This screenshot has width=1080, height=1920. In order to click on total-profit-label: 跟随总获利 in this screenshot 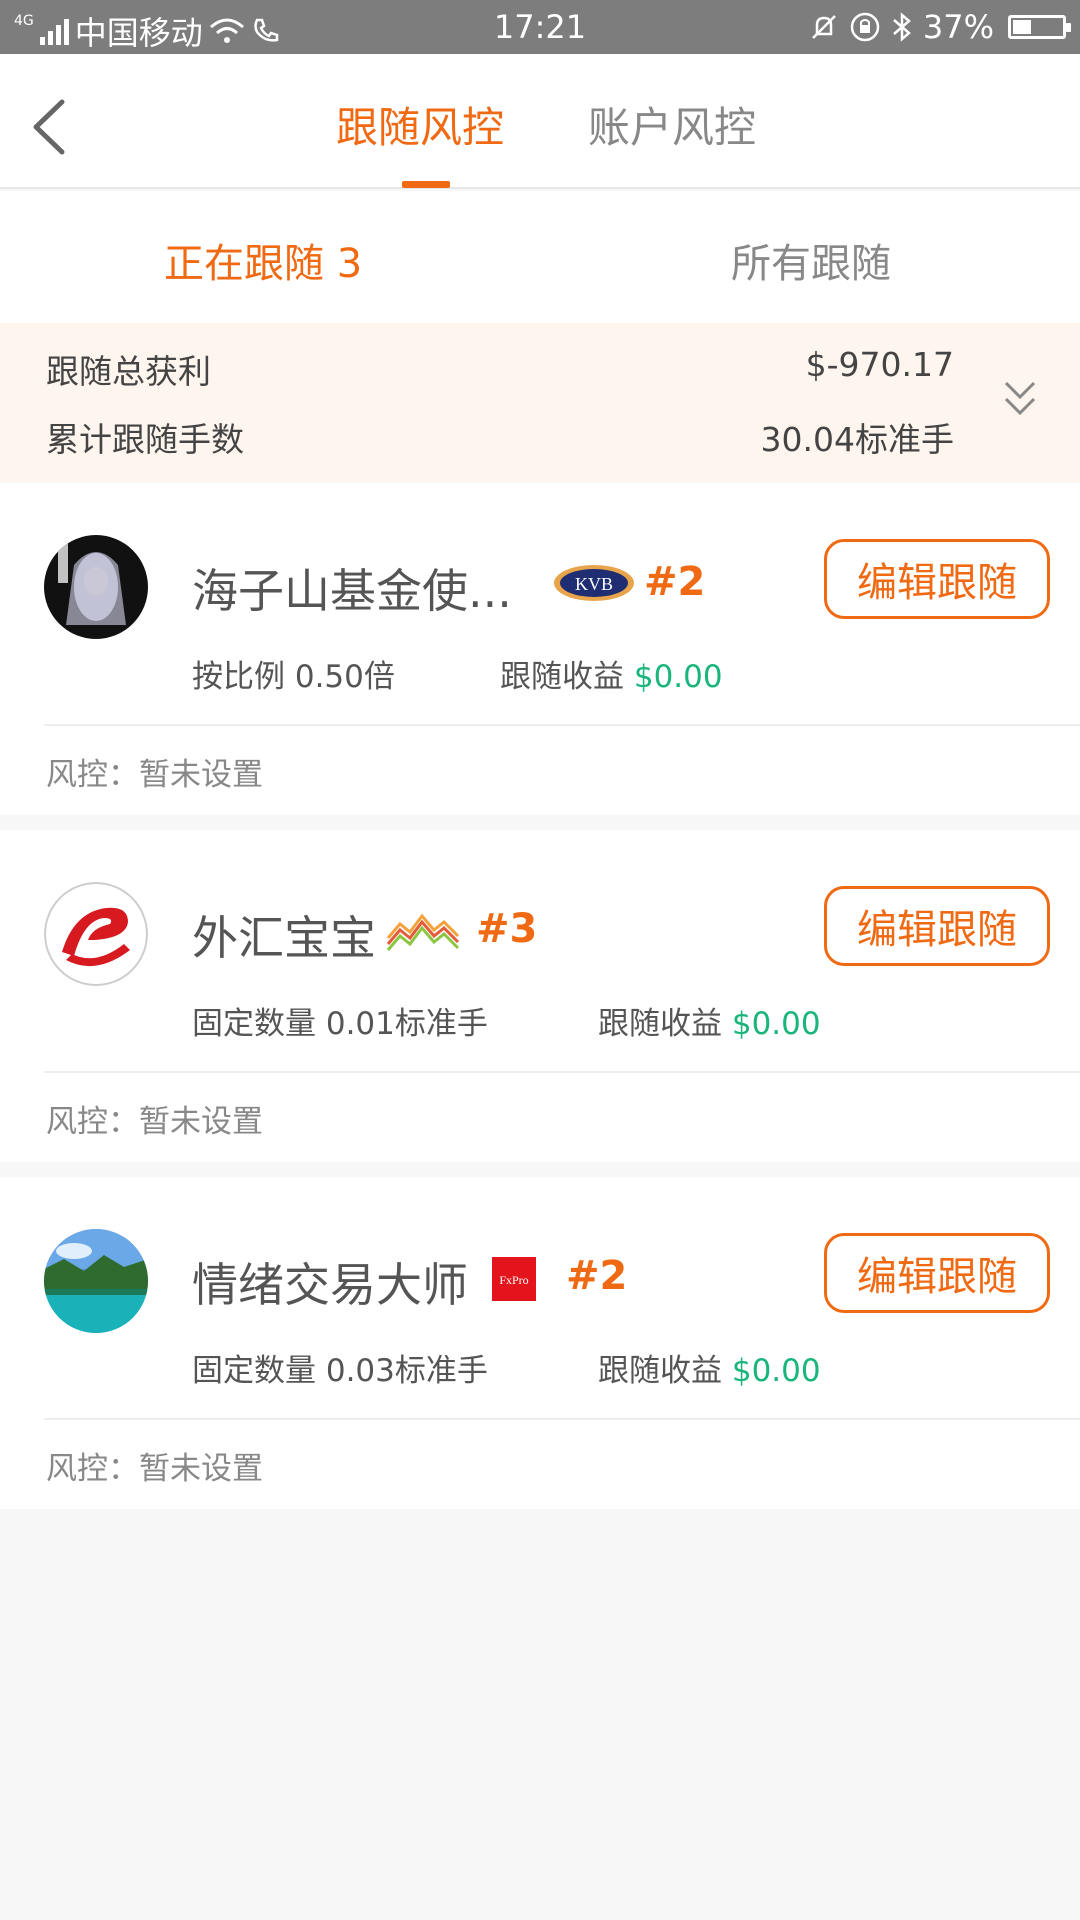, I will do `click(128, 371)`.